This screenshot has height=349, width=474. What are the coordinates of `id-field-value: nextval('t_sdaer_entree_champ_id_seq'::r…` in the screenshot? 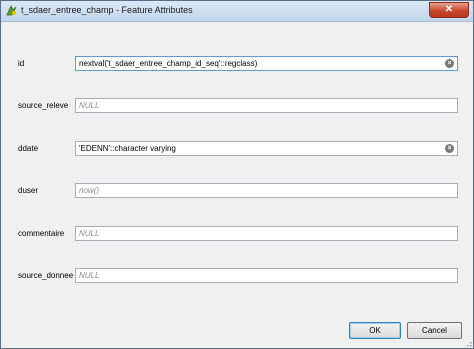 It's located at (168, 63).